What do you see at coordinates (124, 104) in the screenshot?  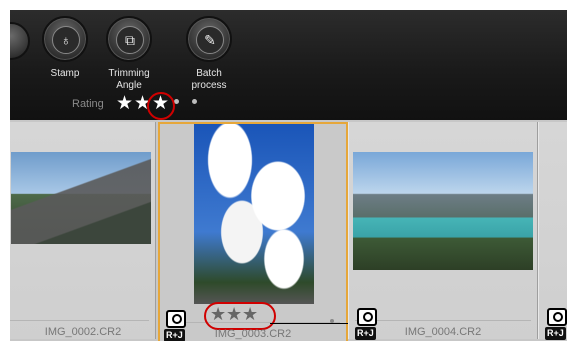 I see `rating-star-1-icon: ★` at bounding box center [124, 104].